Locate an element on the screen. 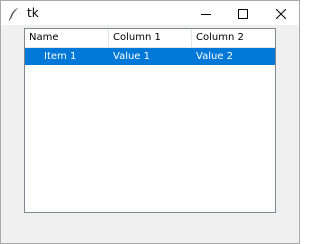 The image size is (320, 244). row-name-cell: Item 1 is located at coordinates (60, 56).